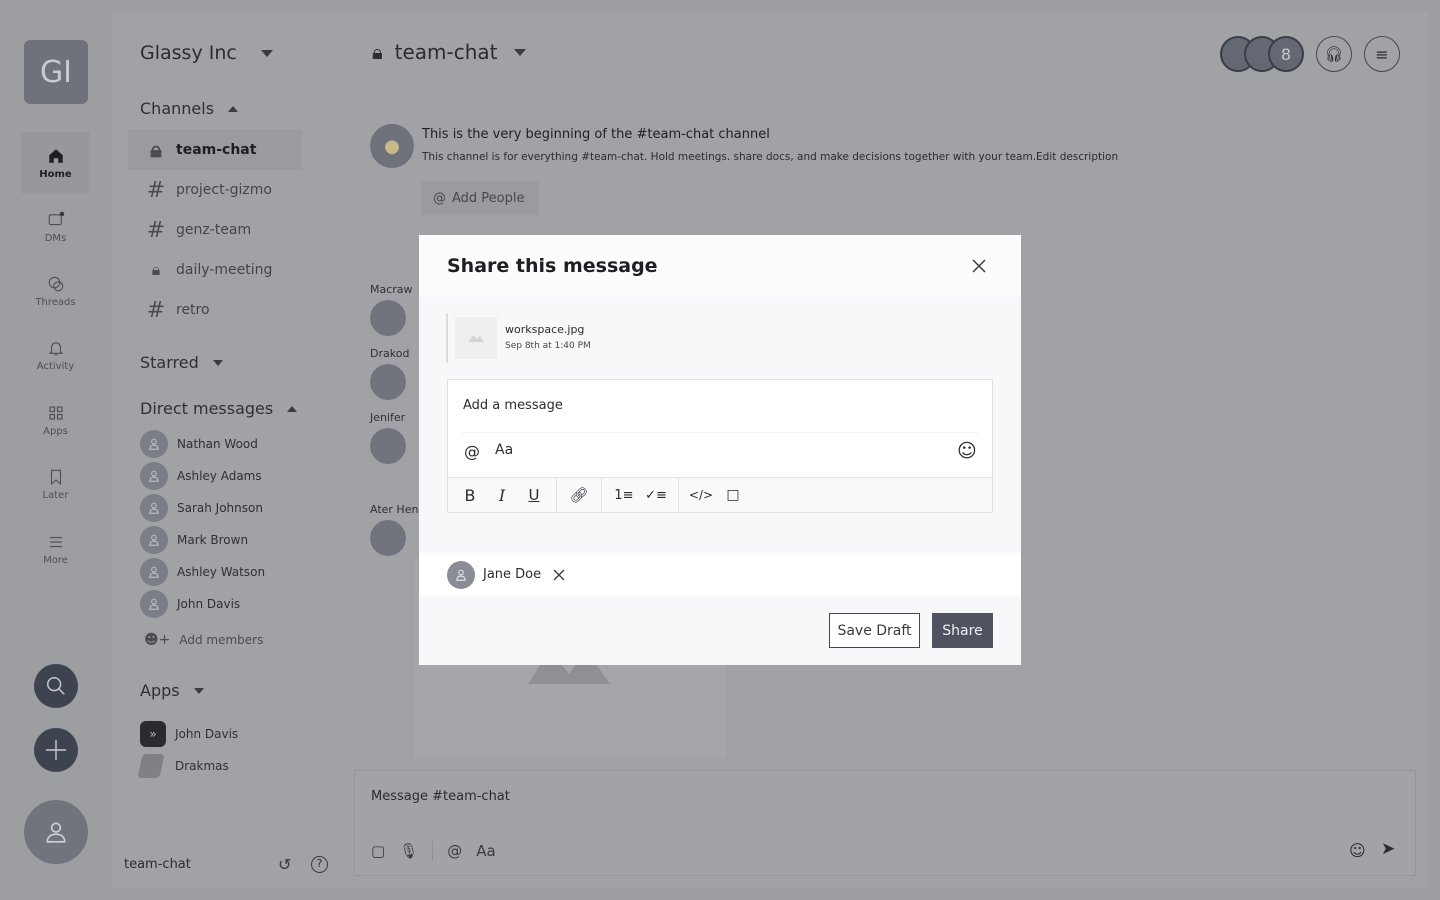 The height and width of the screenshot is (900, 1440). Describe the element at coordinates (874, 630) in the screenshot. I see `save-draft-button: Save Draft` at that location.